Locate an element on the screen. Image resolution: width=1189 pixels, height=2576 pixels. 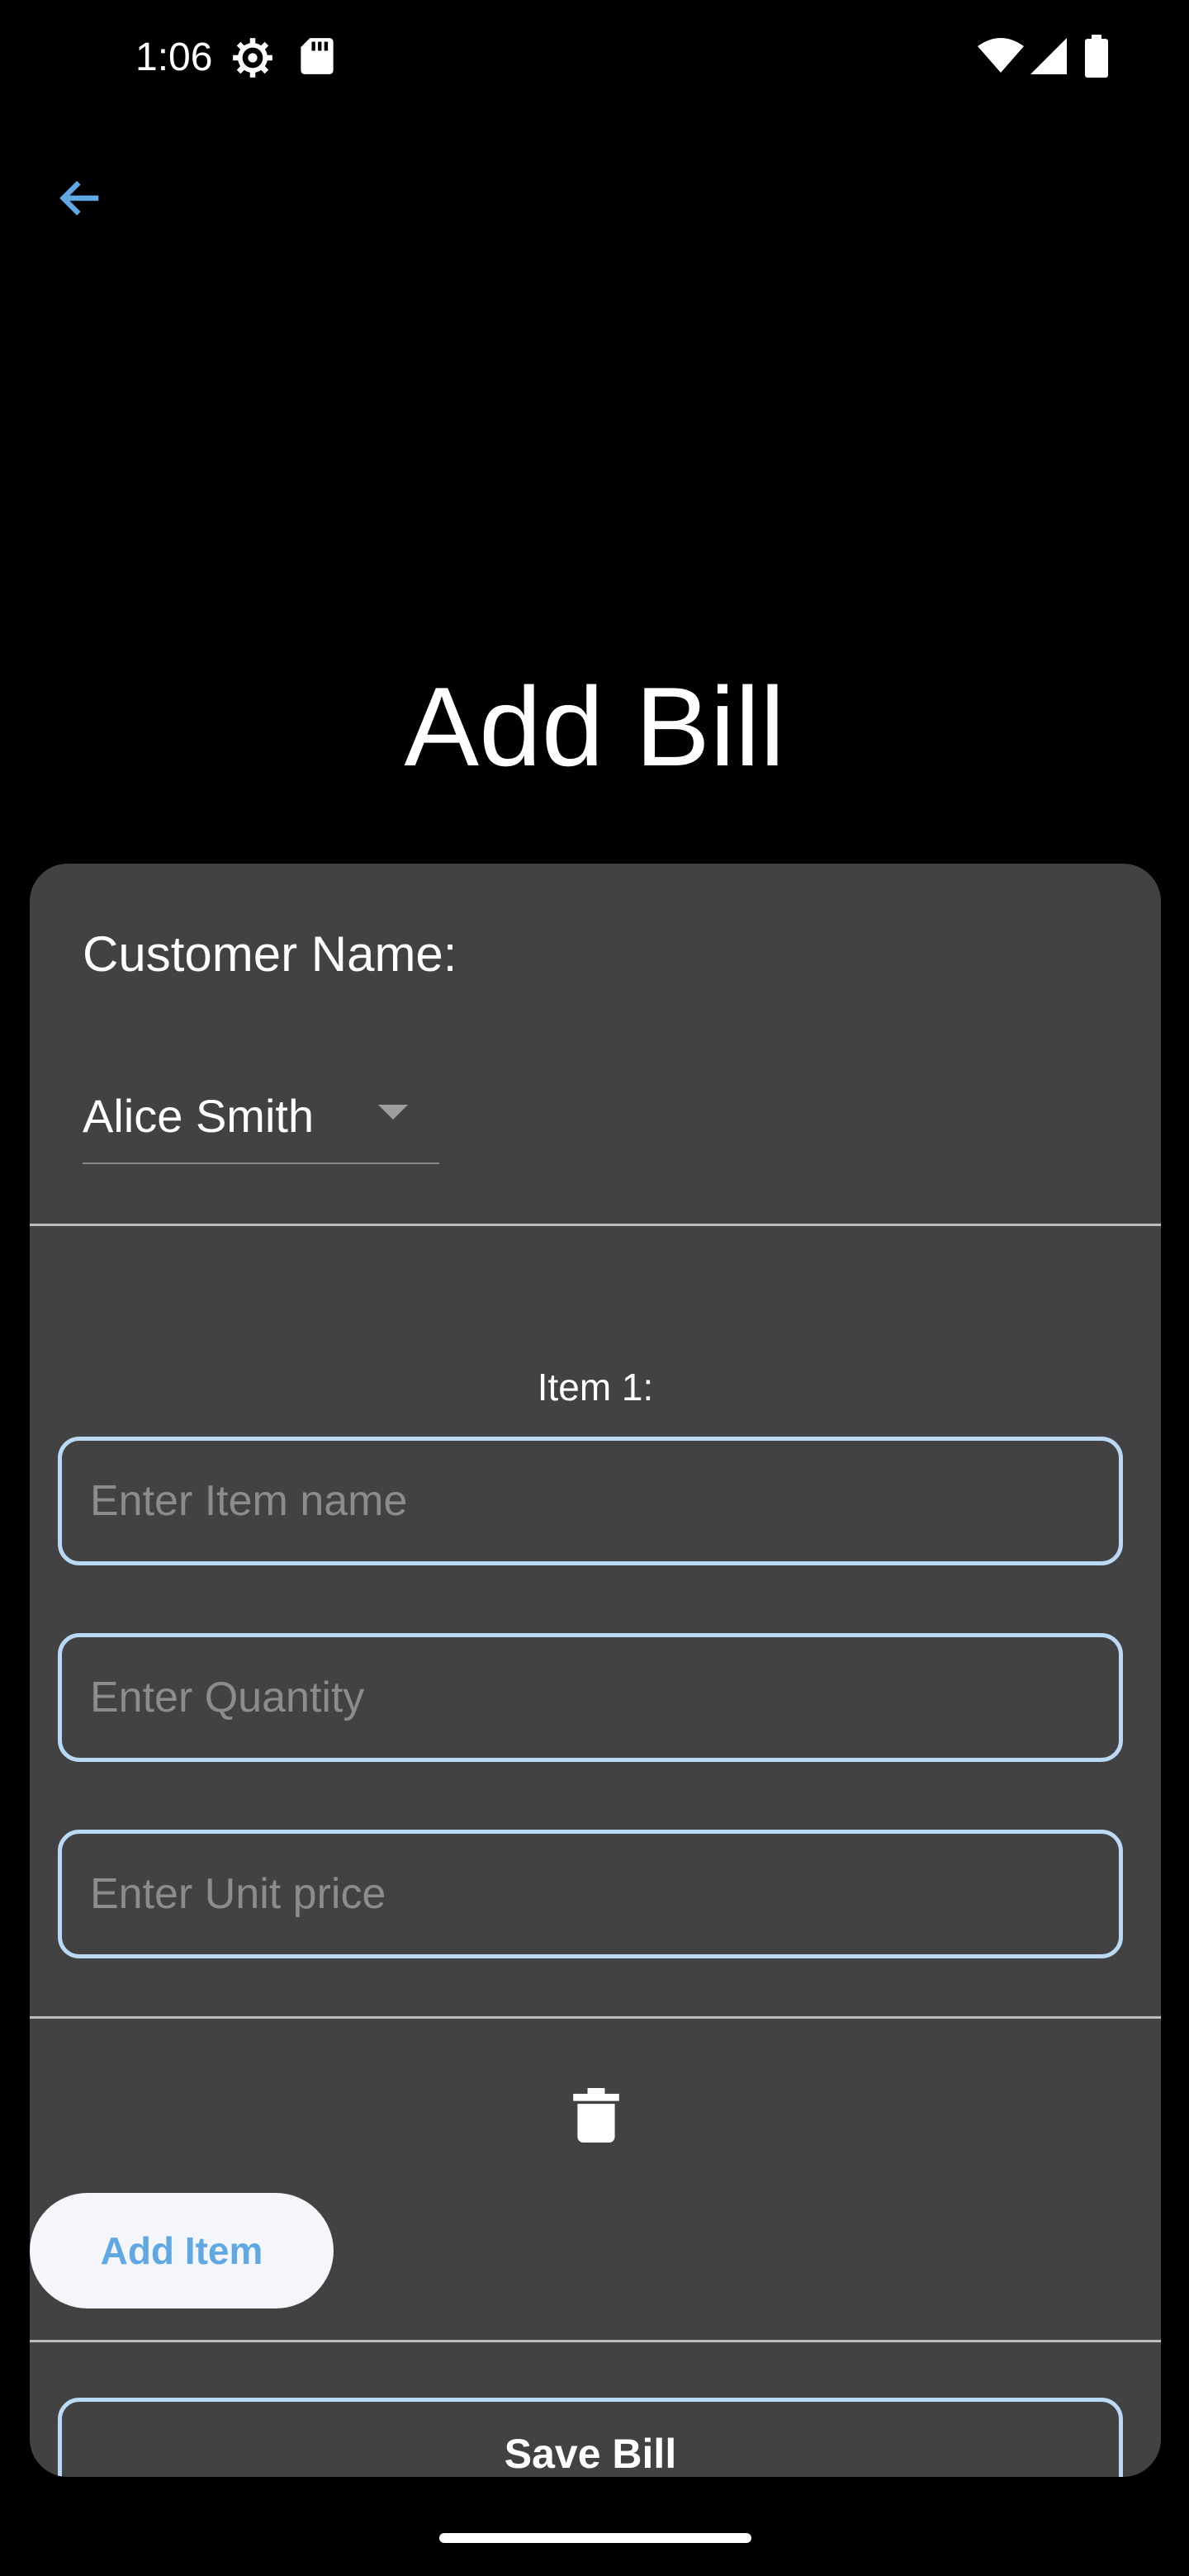
trash-icon is located at coordinates (596, 2117).